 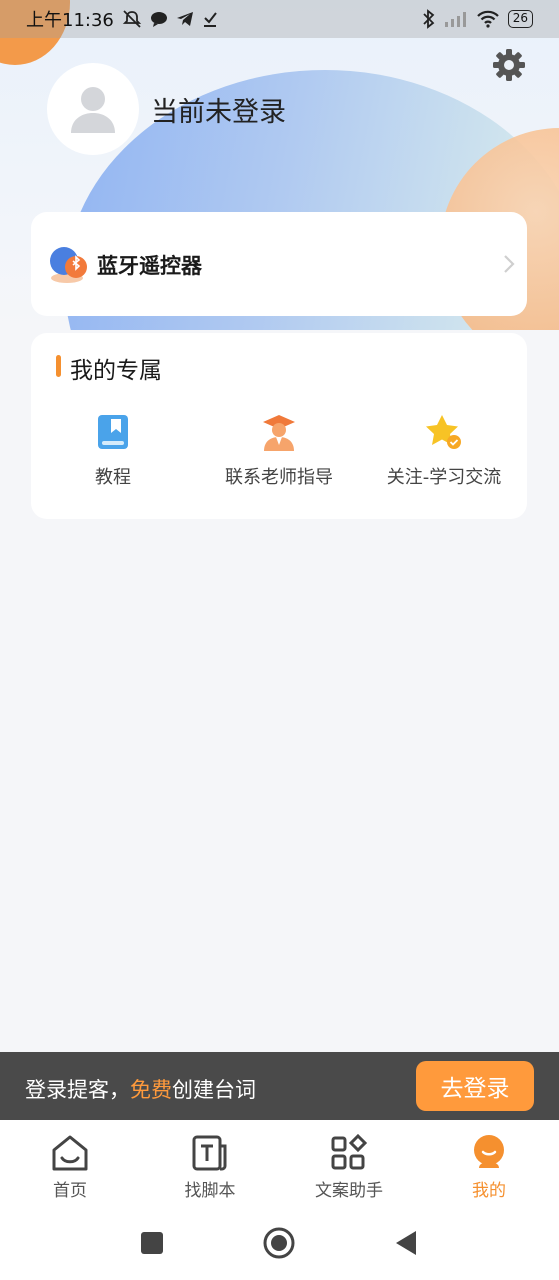 I want to click on bluetooth-remote-card: 蓝牙遥控器, so click(x=279, y=264).